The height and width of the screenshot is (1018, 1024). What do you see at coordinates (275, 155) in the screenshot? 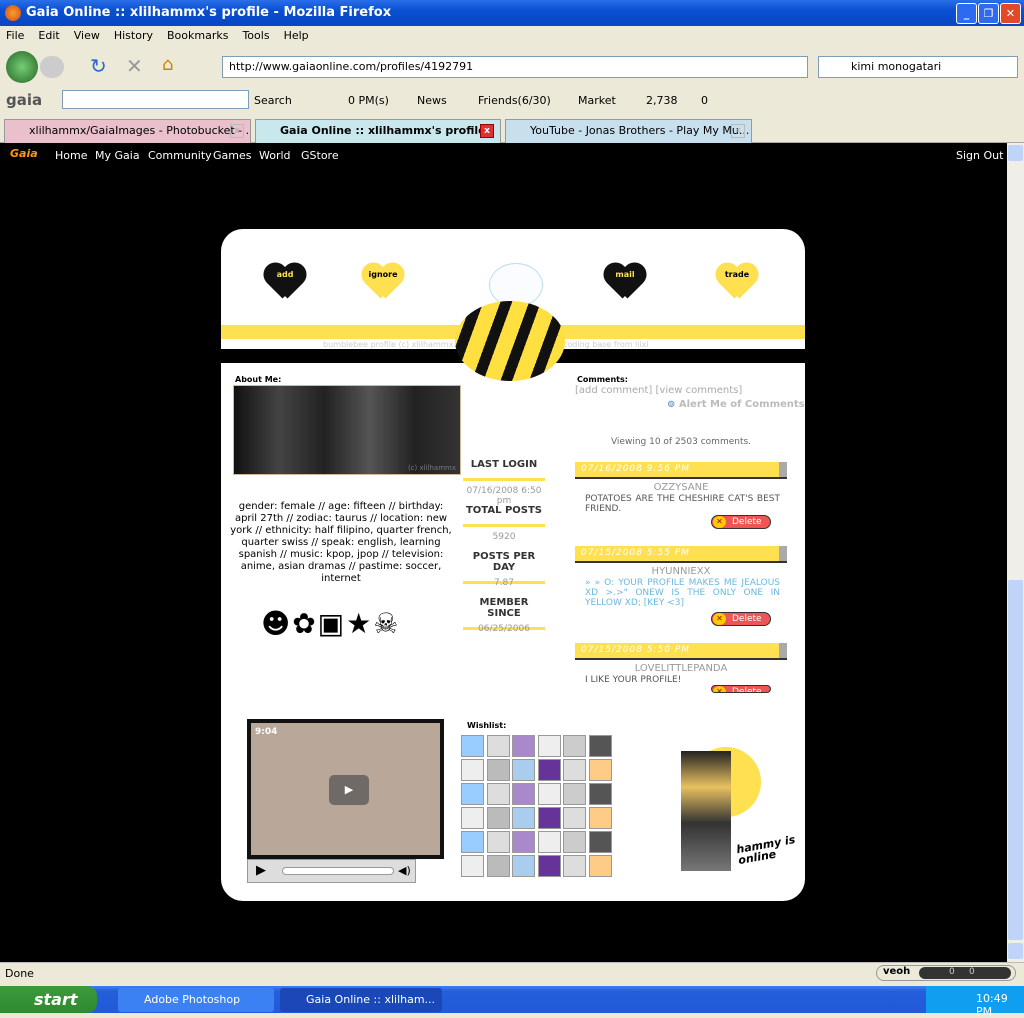
I see `nav-world: World` at bounding box center [275, 155].